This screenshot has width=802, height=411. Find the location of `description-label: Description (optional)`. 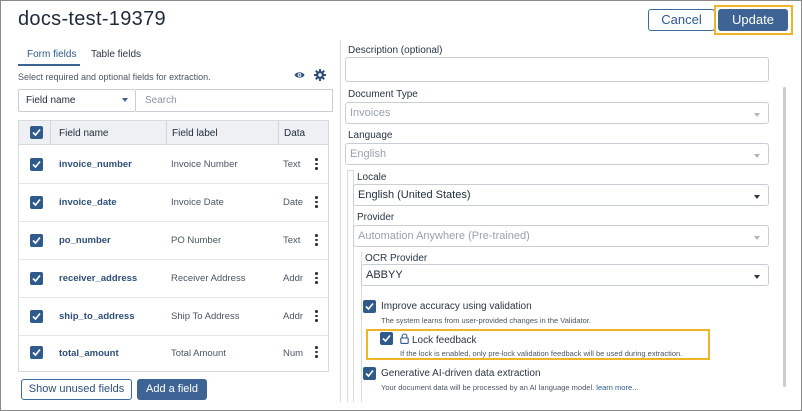

description-label: Description (optional) is located at coordinates (395, 50).